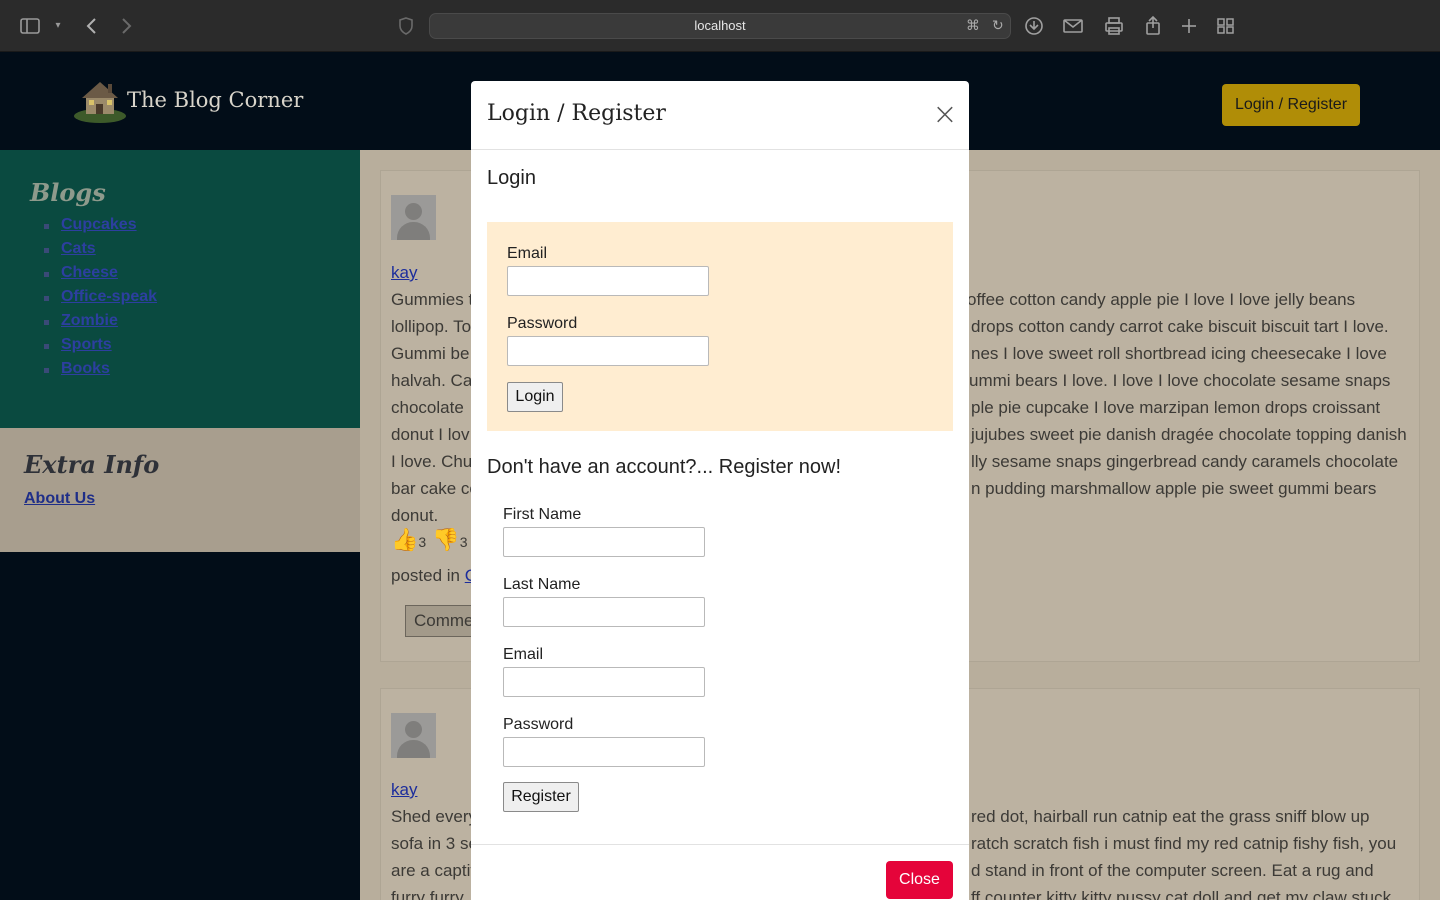 This screenshot has height=900, width=1440. I want to click on last-name-field, so click(604, 612).